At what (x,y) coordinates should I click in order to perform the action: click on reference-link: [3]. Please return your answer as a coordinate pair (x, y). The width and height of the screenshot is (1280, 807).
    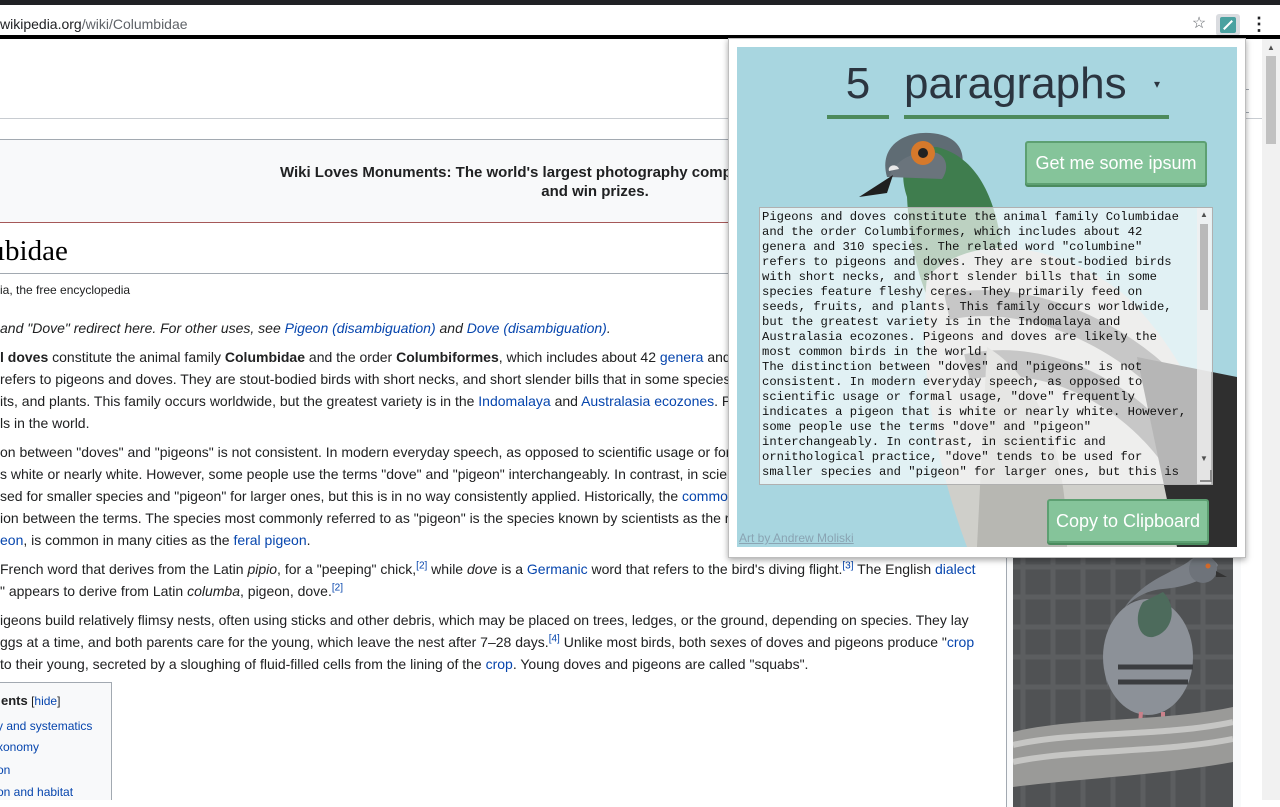
    Looking at the image, I should click on (847, 565).